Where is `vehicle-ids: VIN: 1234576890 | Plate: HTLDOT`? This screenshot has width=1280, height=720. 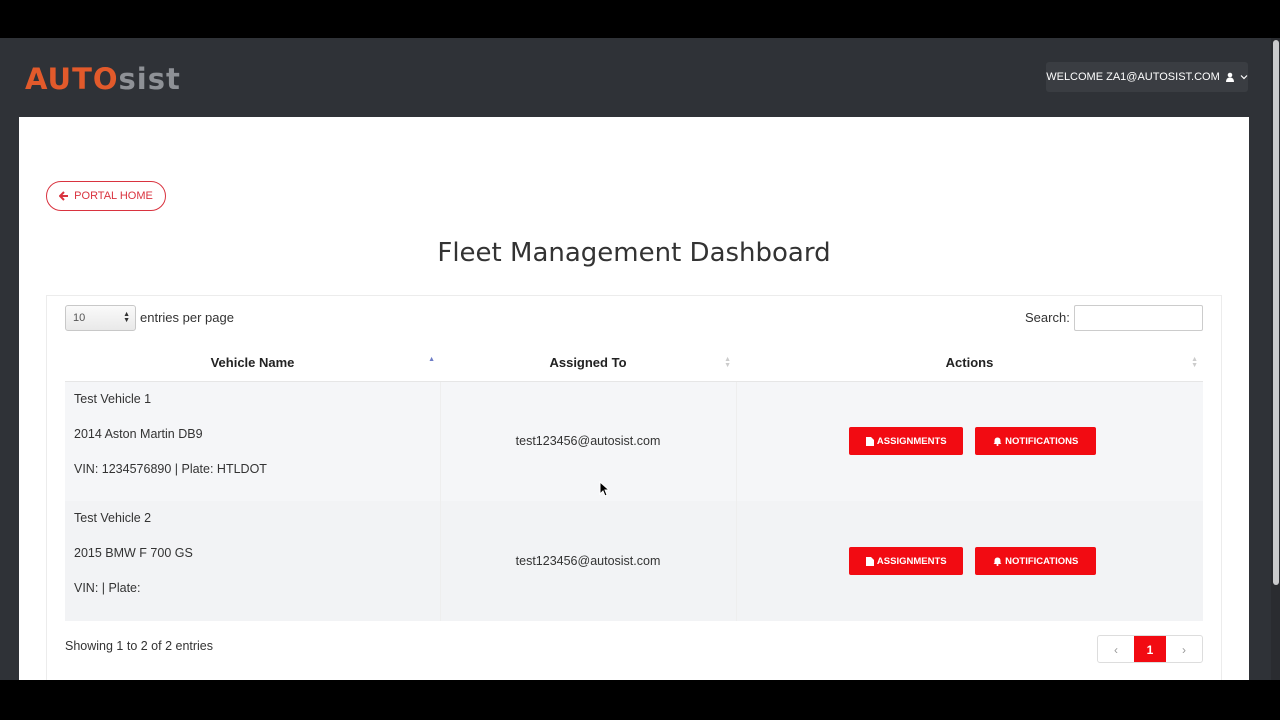
vehicle-ids: VIN: 1234576890 | Plate: HTLDOT is located at coordinates (170, 468).